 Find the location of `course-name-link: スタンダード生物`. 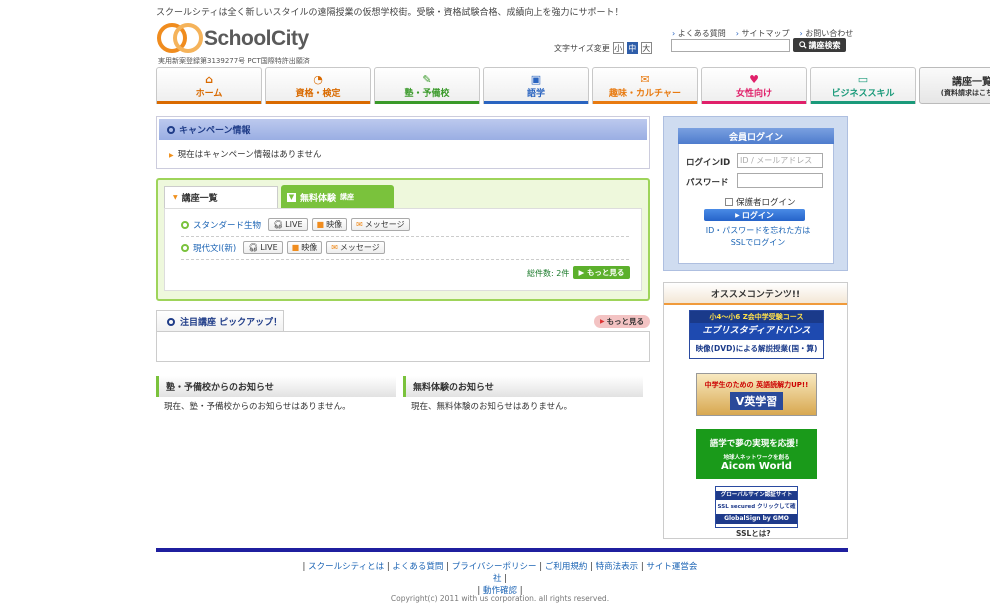

course-name-link: スタンダード生物 is located at coordinates (227, 225).